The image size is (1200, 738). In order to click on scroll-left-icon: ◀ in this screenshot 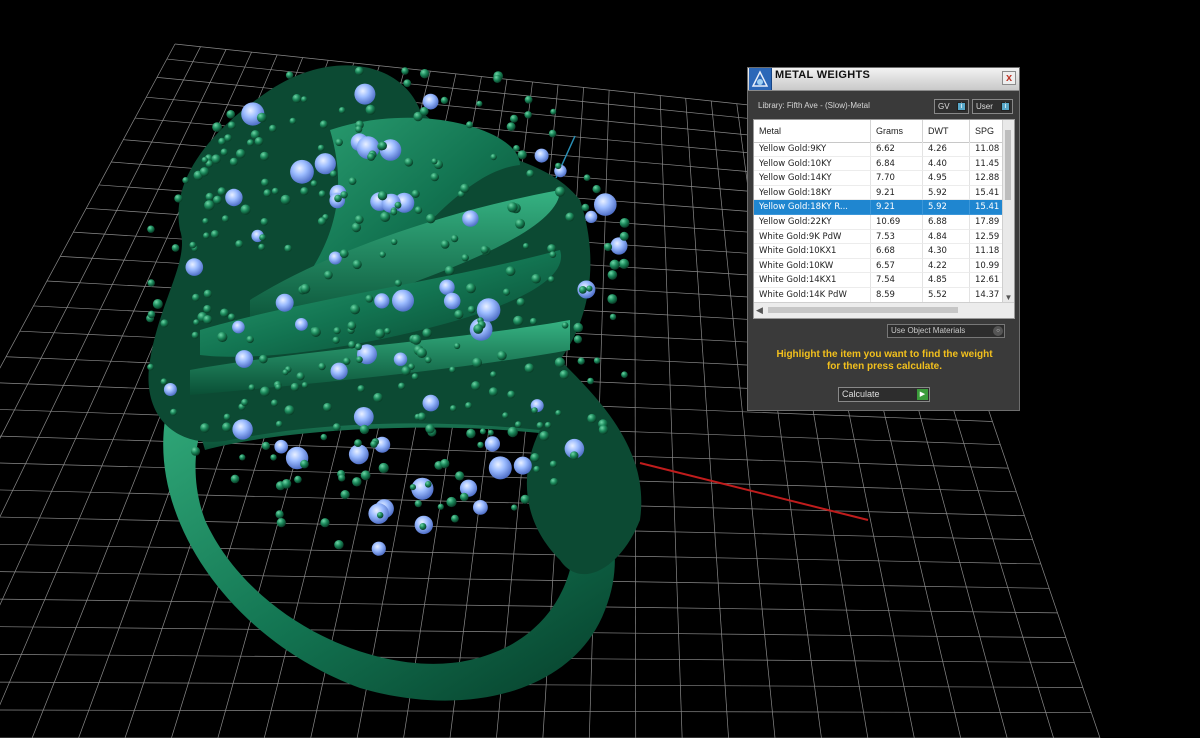, I will do `click(759, 310)`.